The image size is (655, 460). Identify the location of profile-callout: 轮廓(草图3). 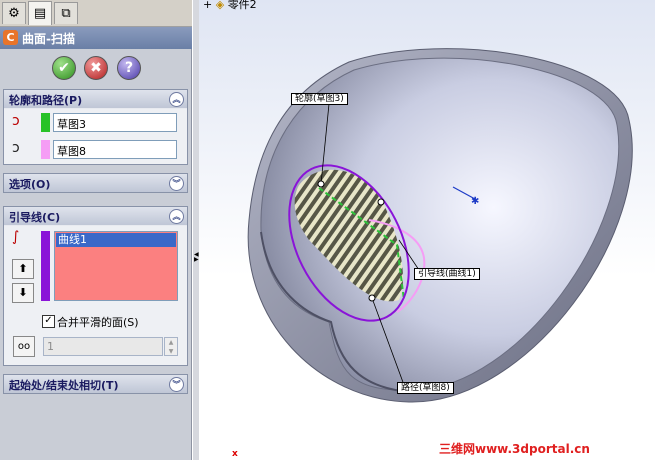
(319, 99).